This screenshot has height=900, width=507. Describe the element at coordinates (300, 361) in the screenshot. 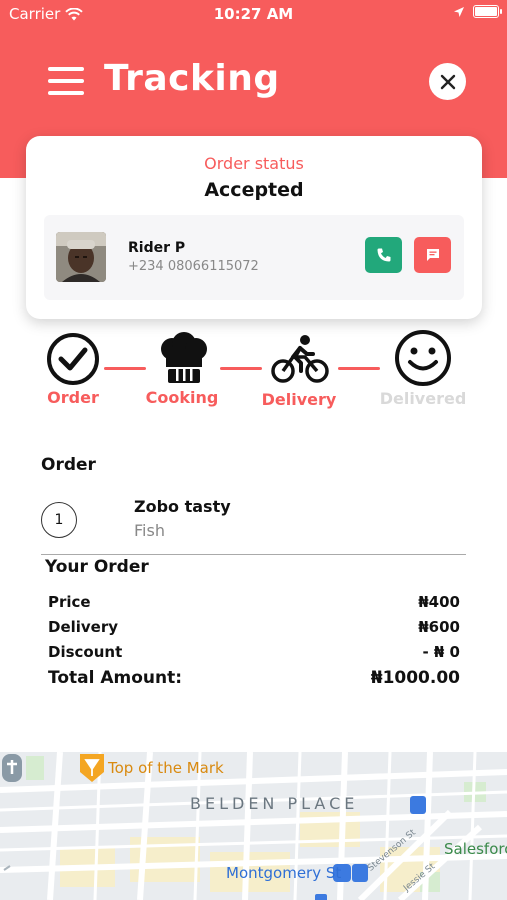

I see `bicycle-icon` at that location.